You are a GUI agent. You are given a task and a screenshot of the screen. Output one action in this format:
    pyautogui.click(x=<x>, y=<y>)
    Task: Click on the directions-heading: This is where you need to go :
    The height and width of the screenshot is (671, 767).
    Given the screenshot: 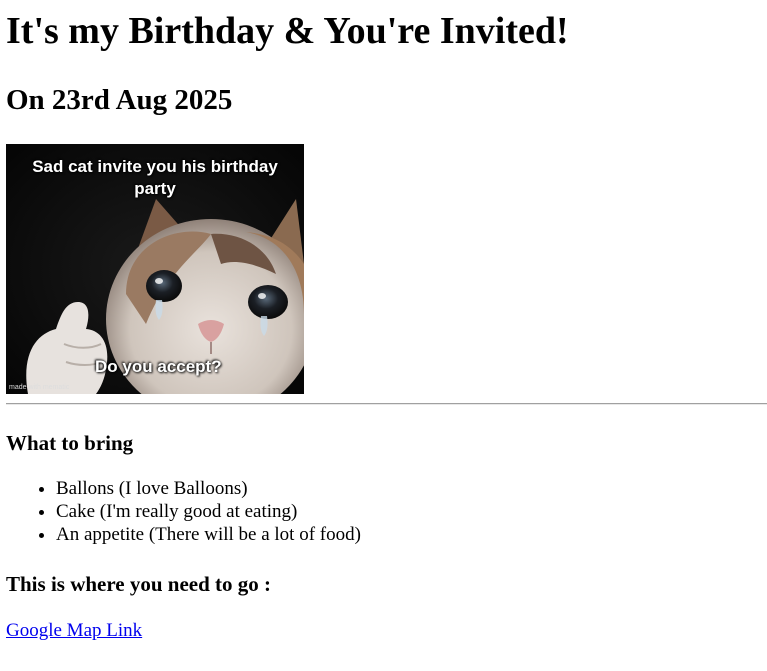 What is the action you would take?
    pyautogui.click(x=139, y=584)
    